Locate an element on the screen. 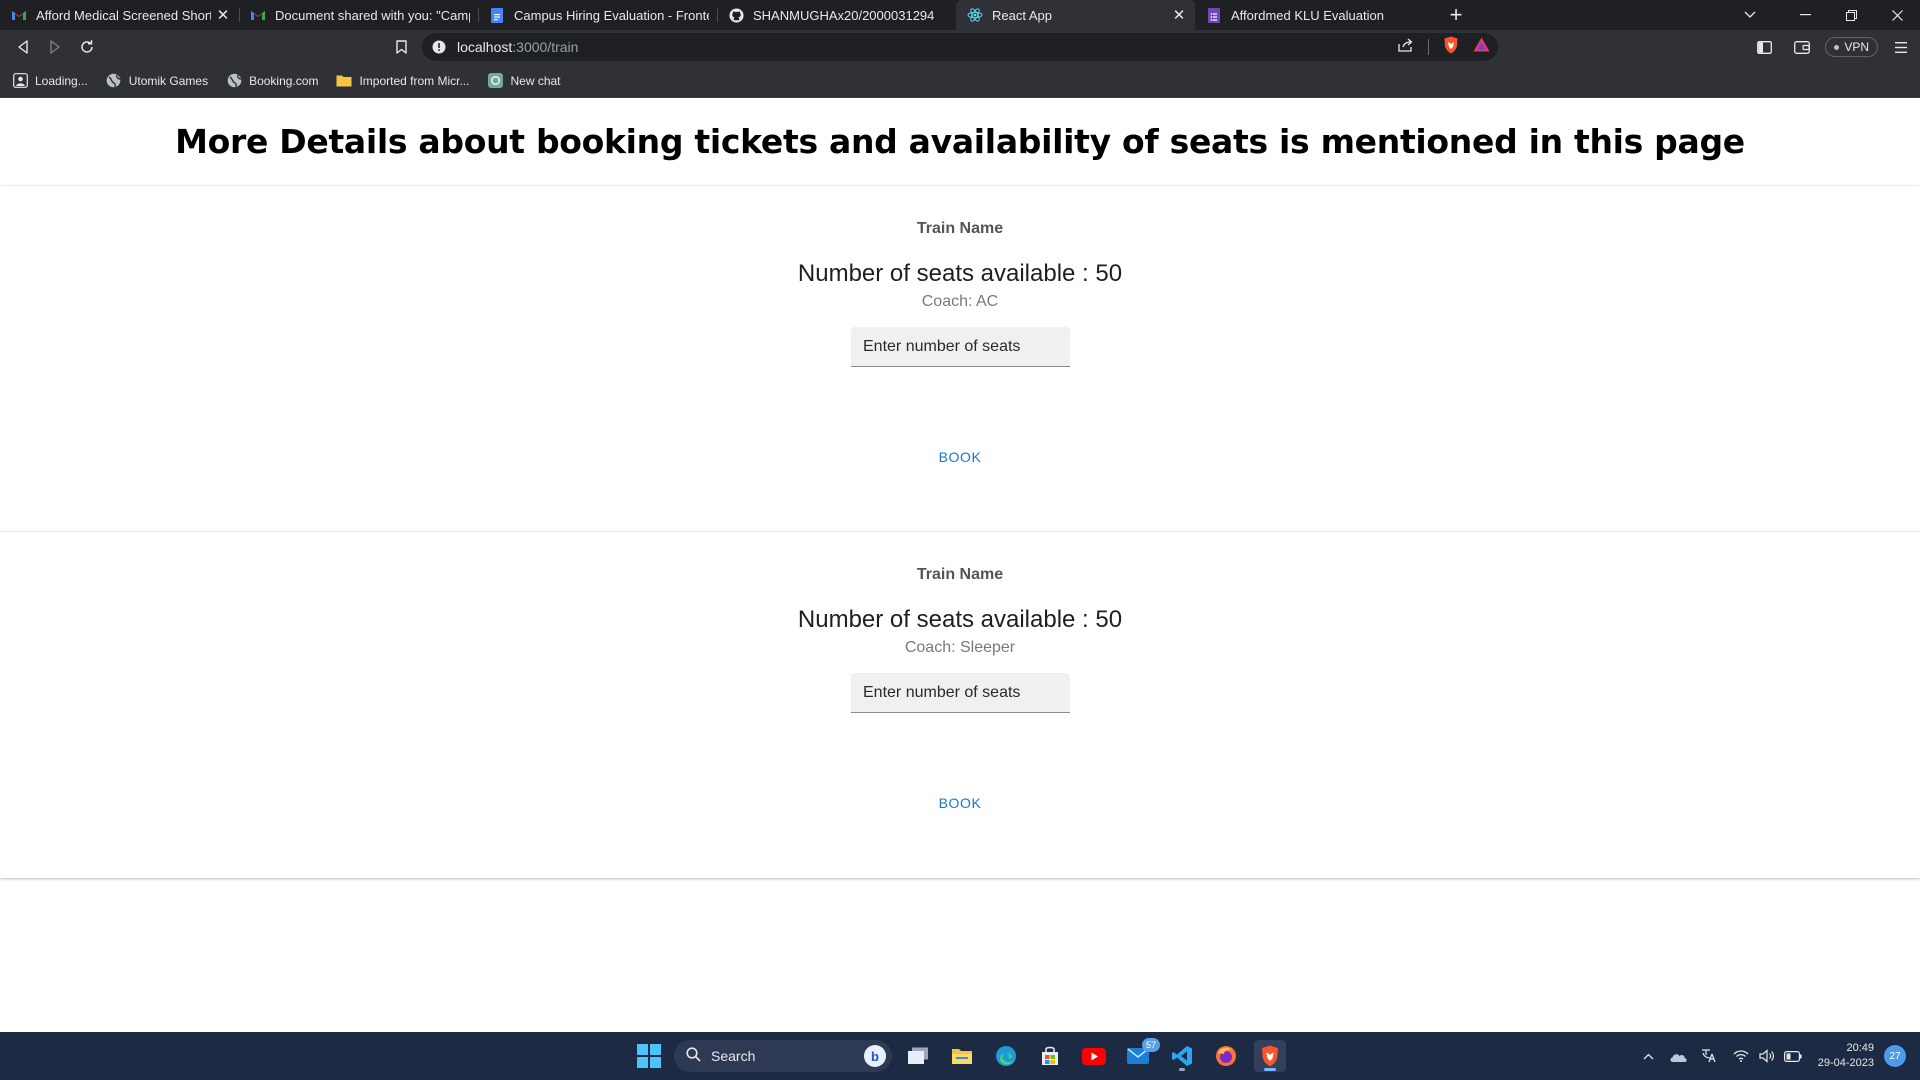 This screenshot has width=1920, height=1080. bookmark-utomik: Utomik Games is located at coordinates (157, 81).